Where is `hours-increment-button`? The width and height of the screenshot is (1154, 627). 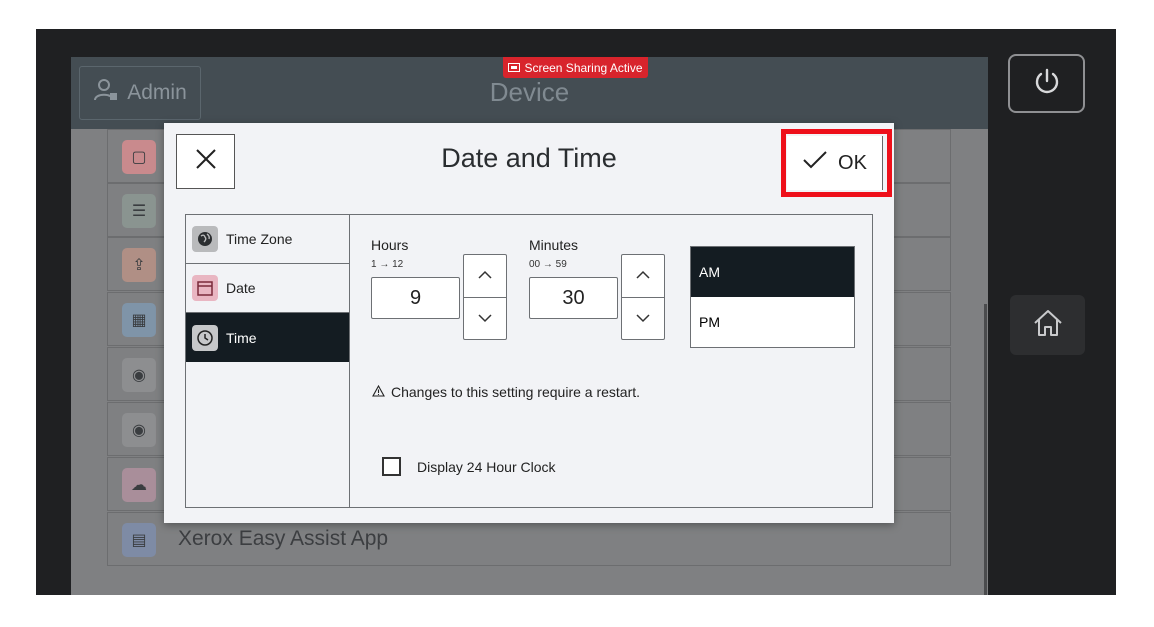
hours-increment-button is located at coordinates (485, 276).